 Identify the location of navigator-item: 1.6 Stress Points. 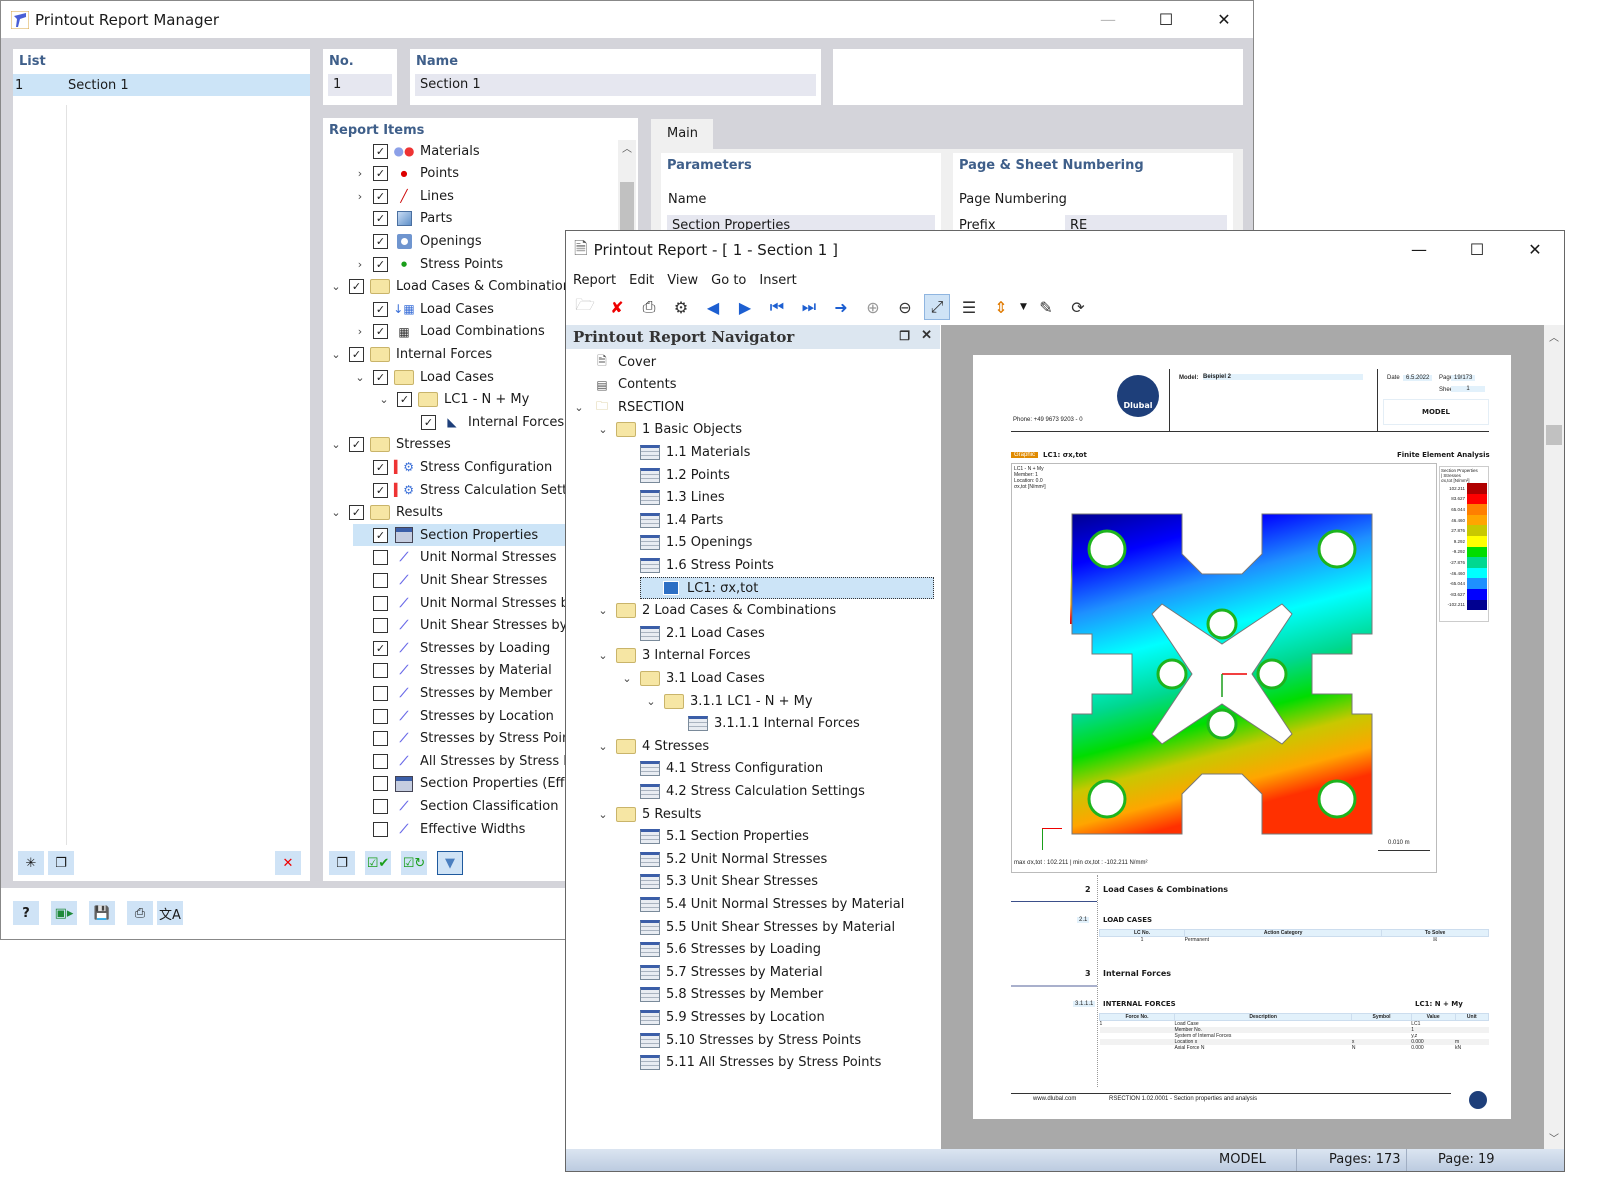
(697, 565).